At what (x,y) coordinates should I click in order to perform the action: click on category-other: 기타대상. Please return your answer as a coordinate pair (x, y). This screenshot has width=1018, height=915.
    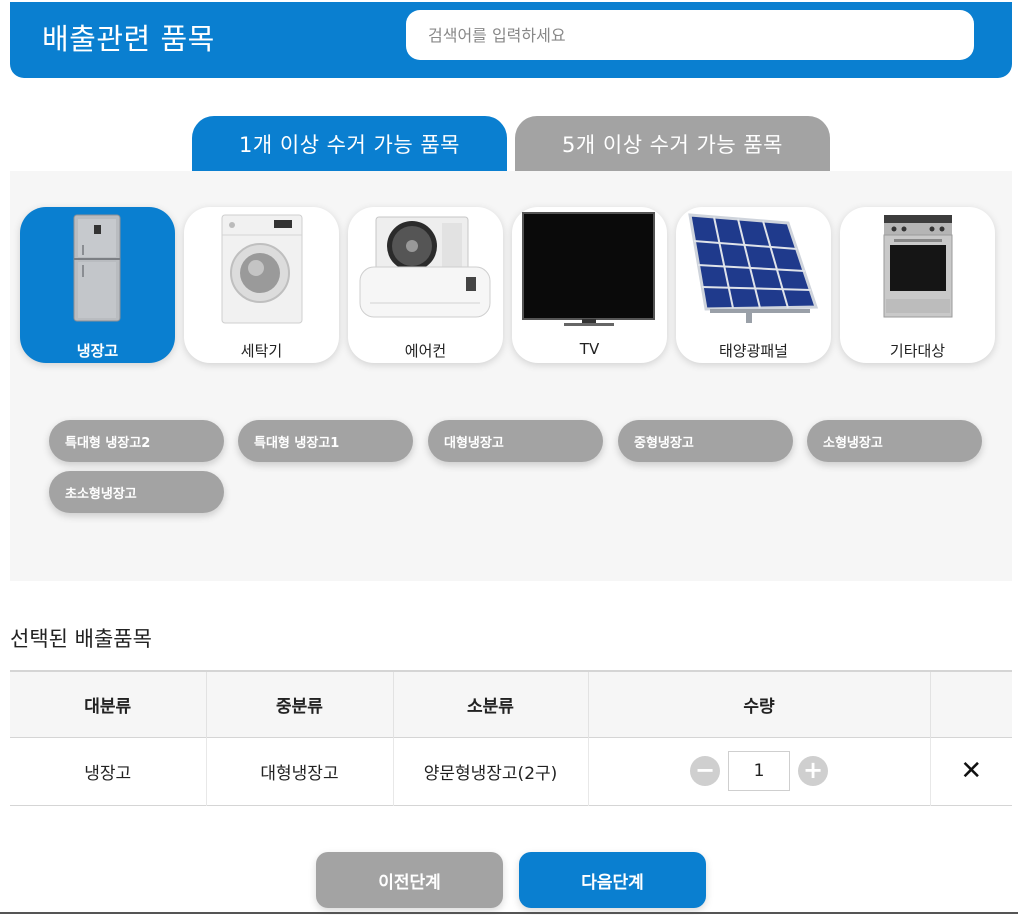
    Looking at the image, I should click on (917, 285).